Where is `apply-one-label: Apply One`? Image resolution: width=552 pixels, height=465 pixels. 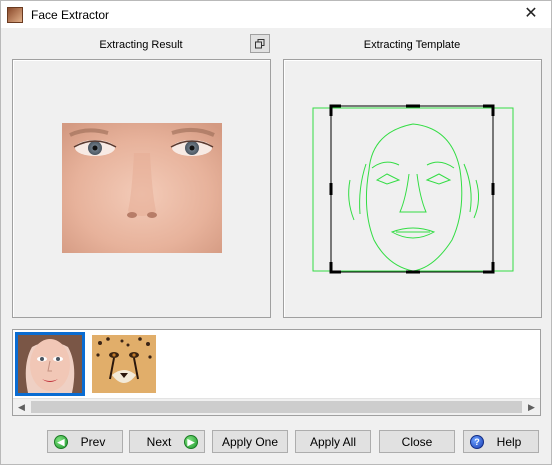 apply-one-label: Apply One is located at coordinates (250, 441).